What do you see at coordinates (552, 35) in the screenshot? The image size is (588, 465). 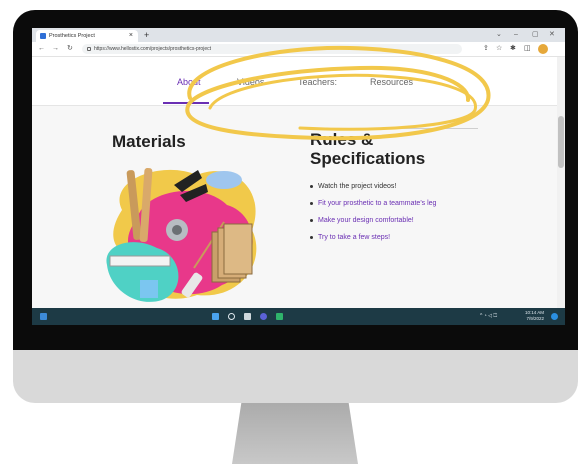 I see `close-window-button: ✕` at bounding box center [552, 35].